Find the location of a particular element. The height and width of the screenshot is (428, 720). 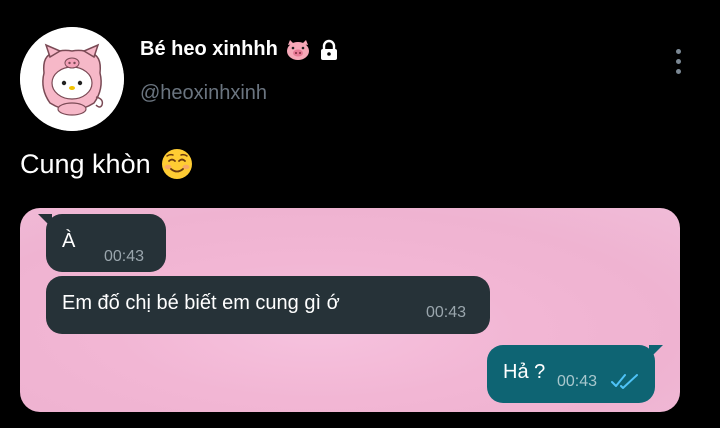

pig-face-icon is located at coordinates (297, 49).